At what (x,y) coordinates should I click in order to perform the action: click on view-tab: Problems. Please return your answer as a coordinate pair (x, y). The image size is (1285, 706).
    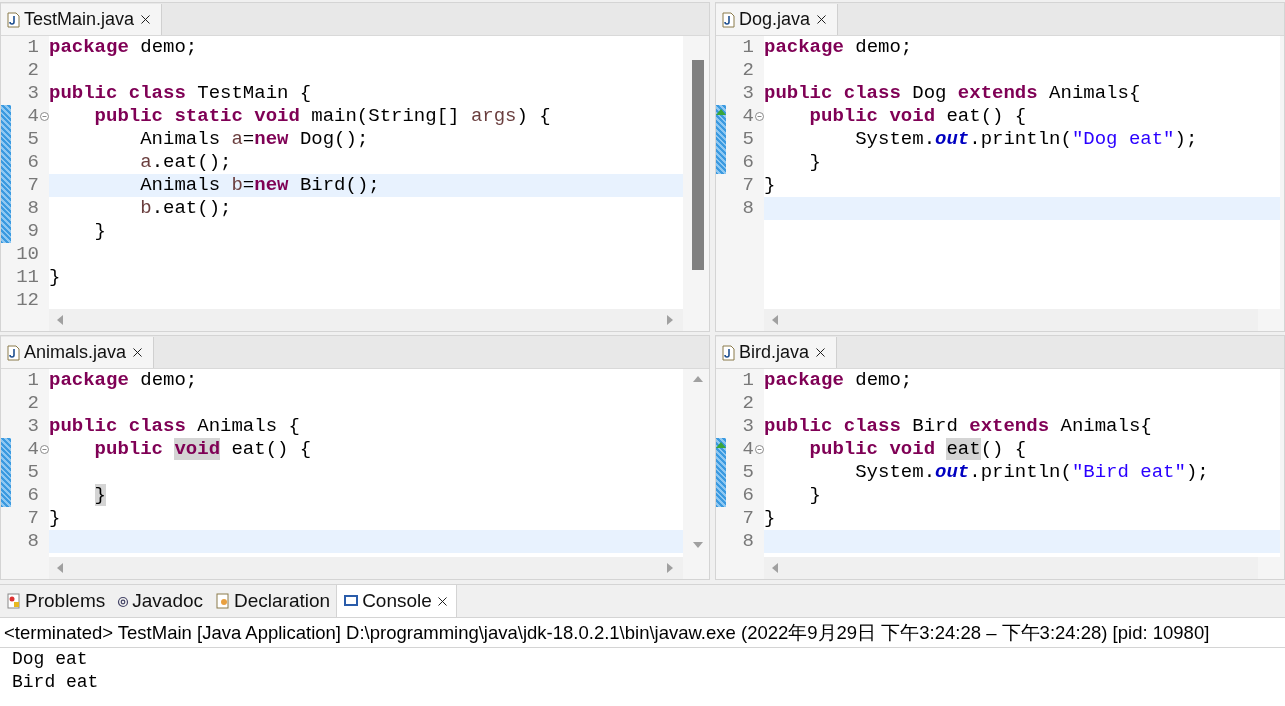
    Looking at the image, I should click on (56, 601).